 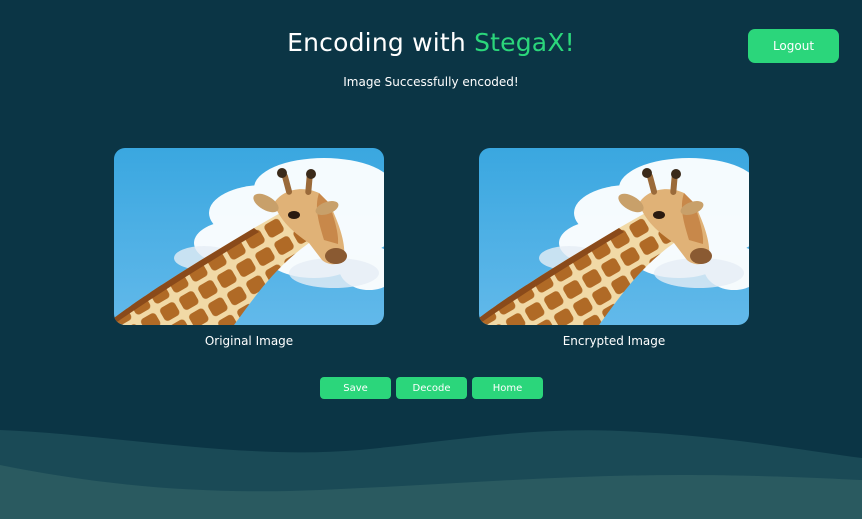 I want to click on page-title: Encoding with StegaX!, so click(x=431, y=42).